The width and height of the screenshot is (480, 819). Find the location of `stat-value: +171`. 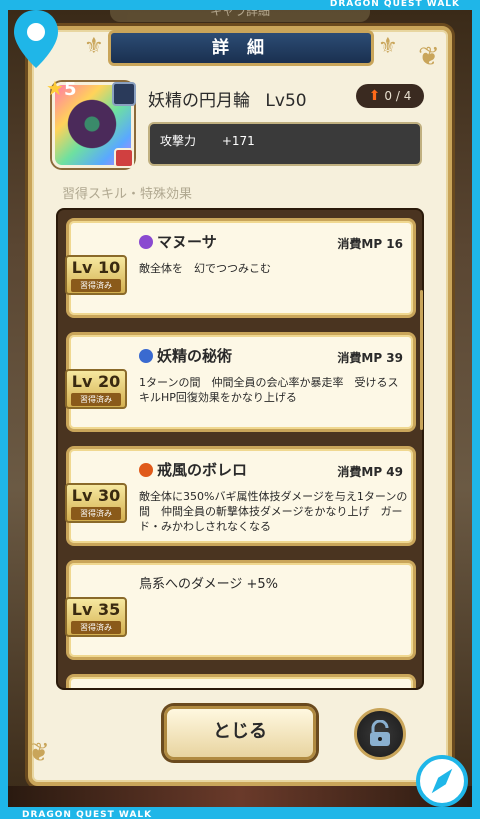

stat-value: +171 is located at coordinates (238, 141).